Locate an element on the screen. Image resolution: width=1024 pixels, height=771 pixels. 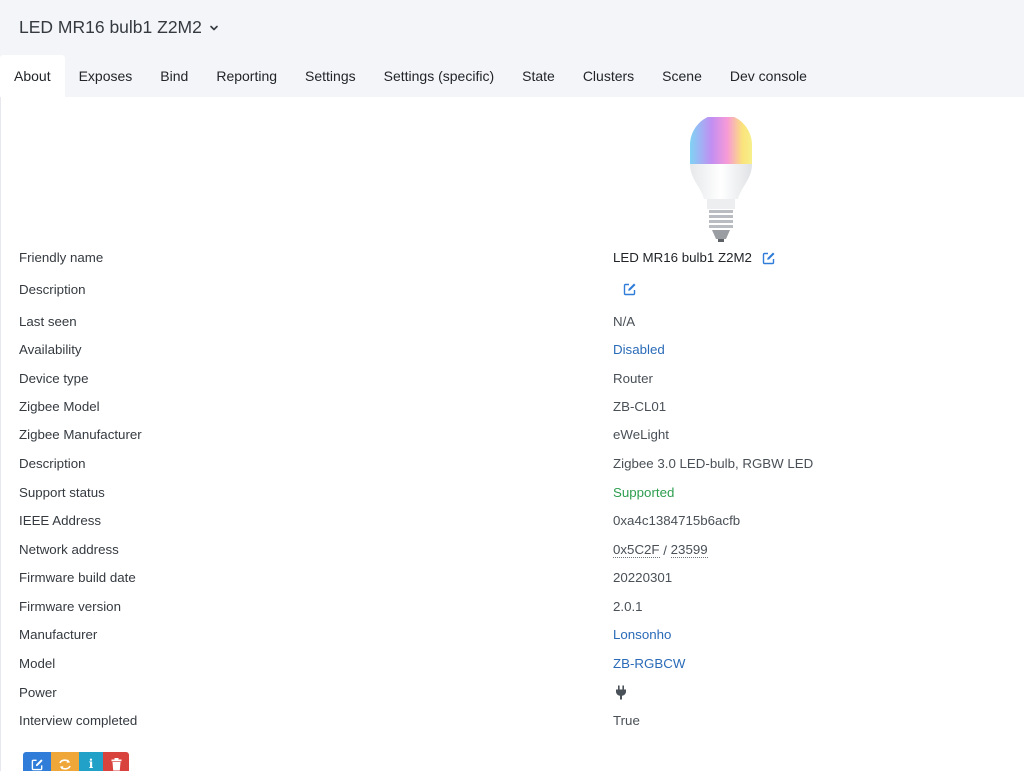
refresh-icon is located at coordinates (65, 764).